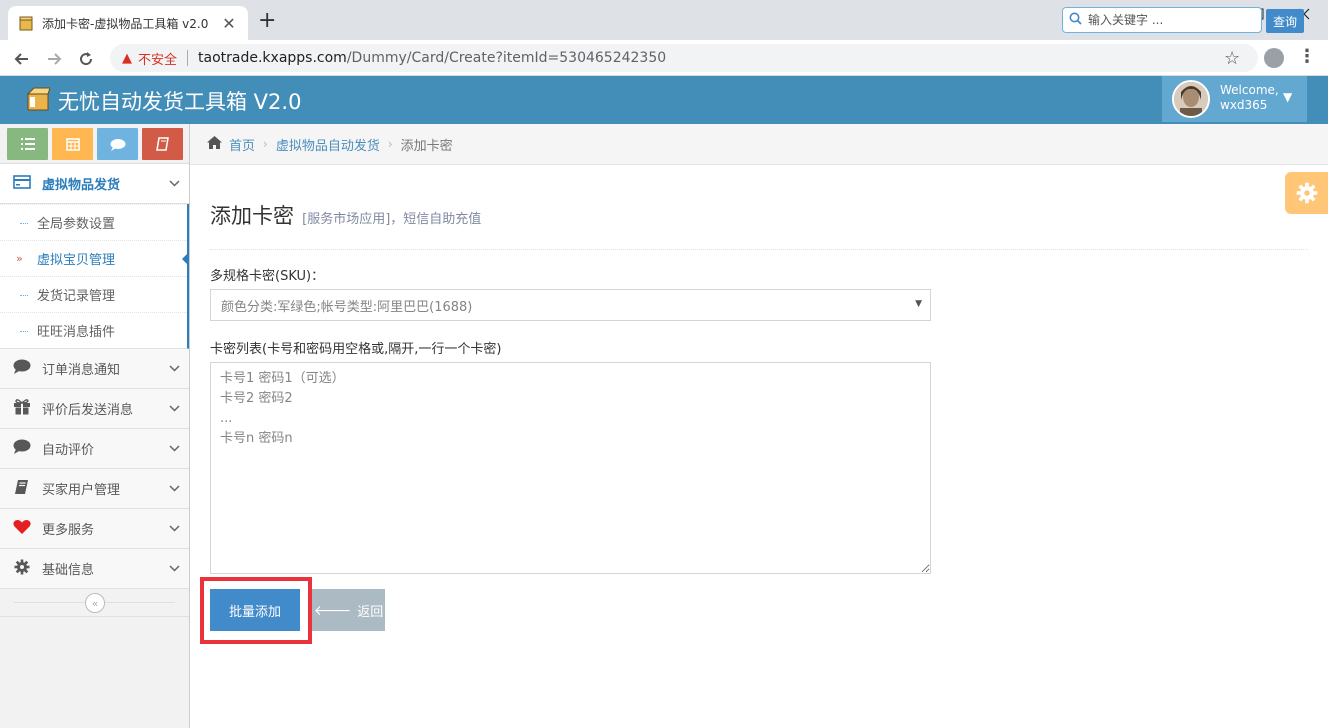 The height and width of the screenshot is (728, 1328). I want to click on sku-label: 多规格卡密(SKU)：, so click(267, 276).